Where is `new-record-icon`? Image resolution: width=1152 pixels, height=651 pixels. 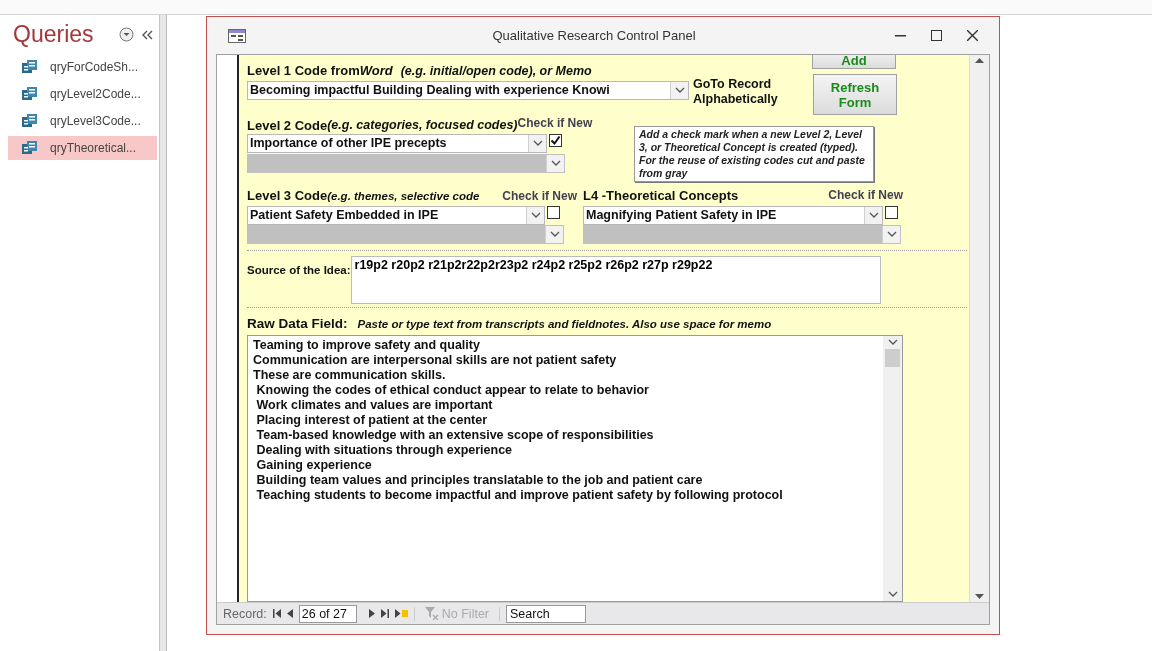 new-record-icon is located at coordinates (401, 613).